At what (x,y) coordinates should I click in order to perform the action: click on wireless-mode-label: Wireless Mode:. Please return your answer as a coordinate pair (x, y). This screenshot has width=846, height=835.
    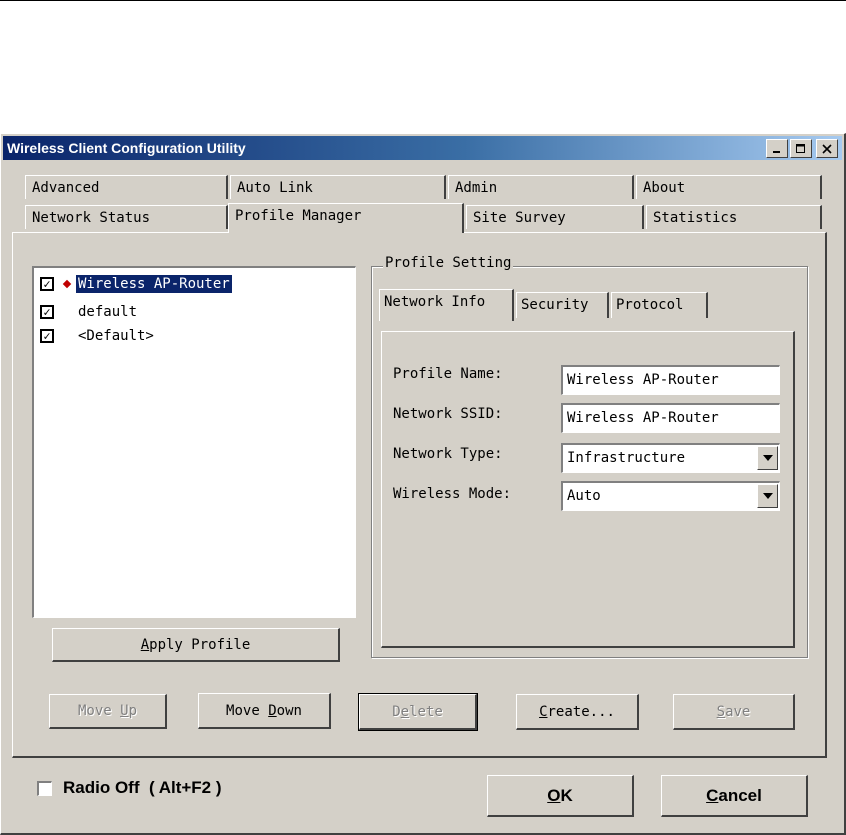
    Looking at the image, I should click on (452, 494).